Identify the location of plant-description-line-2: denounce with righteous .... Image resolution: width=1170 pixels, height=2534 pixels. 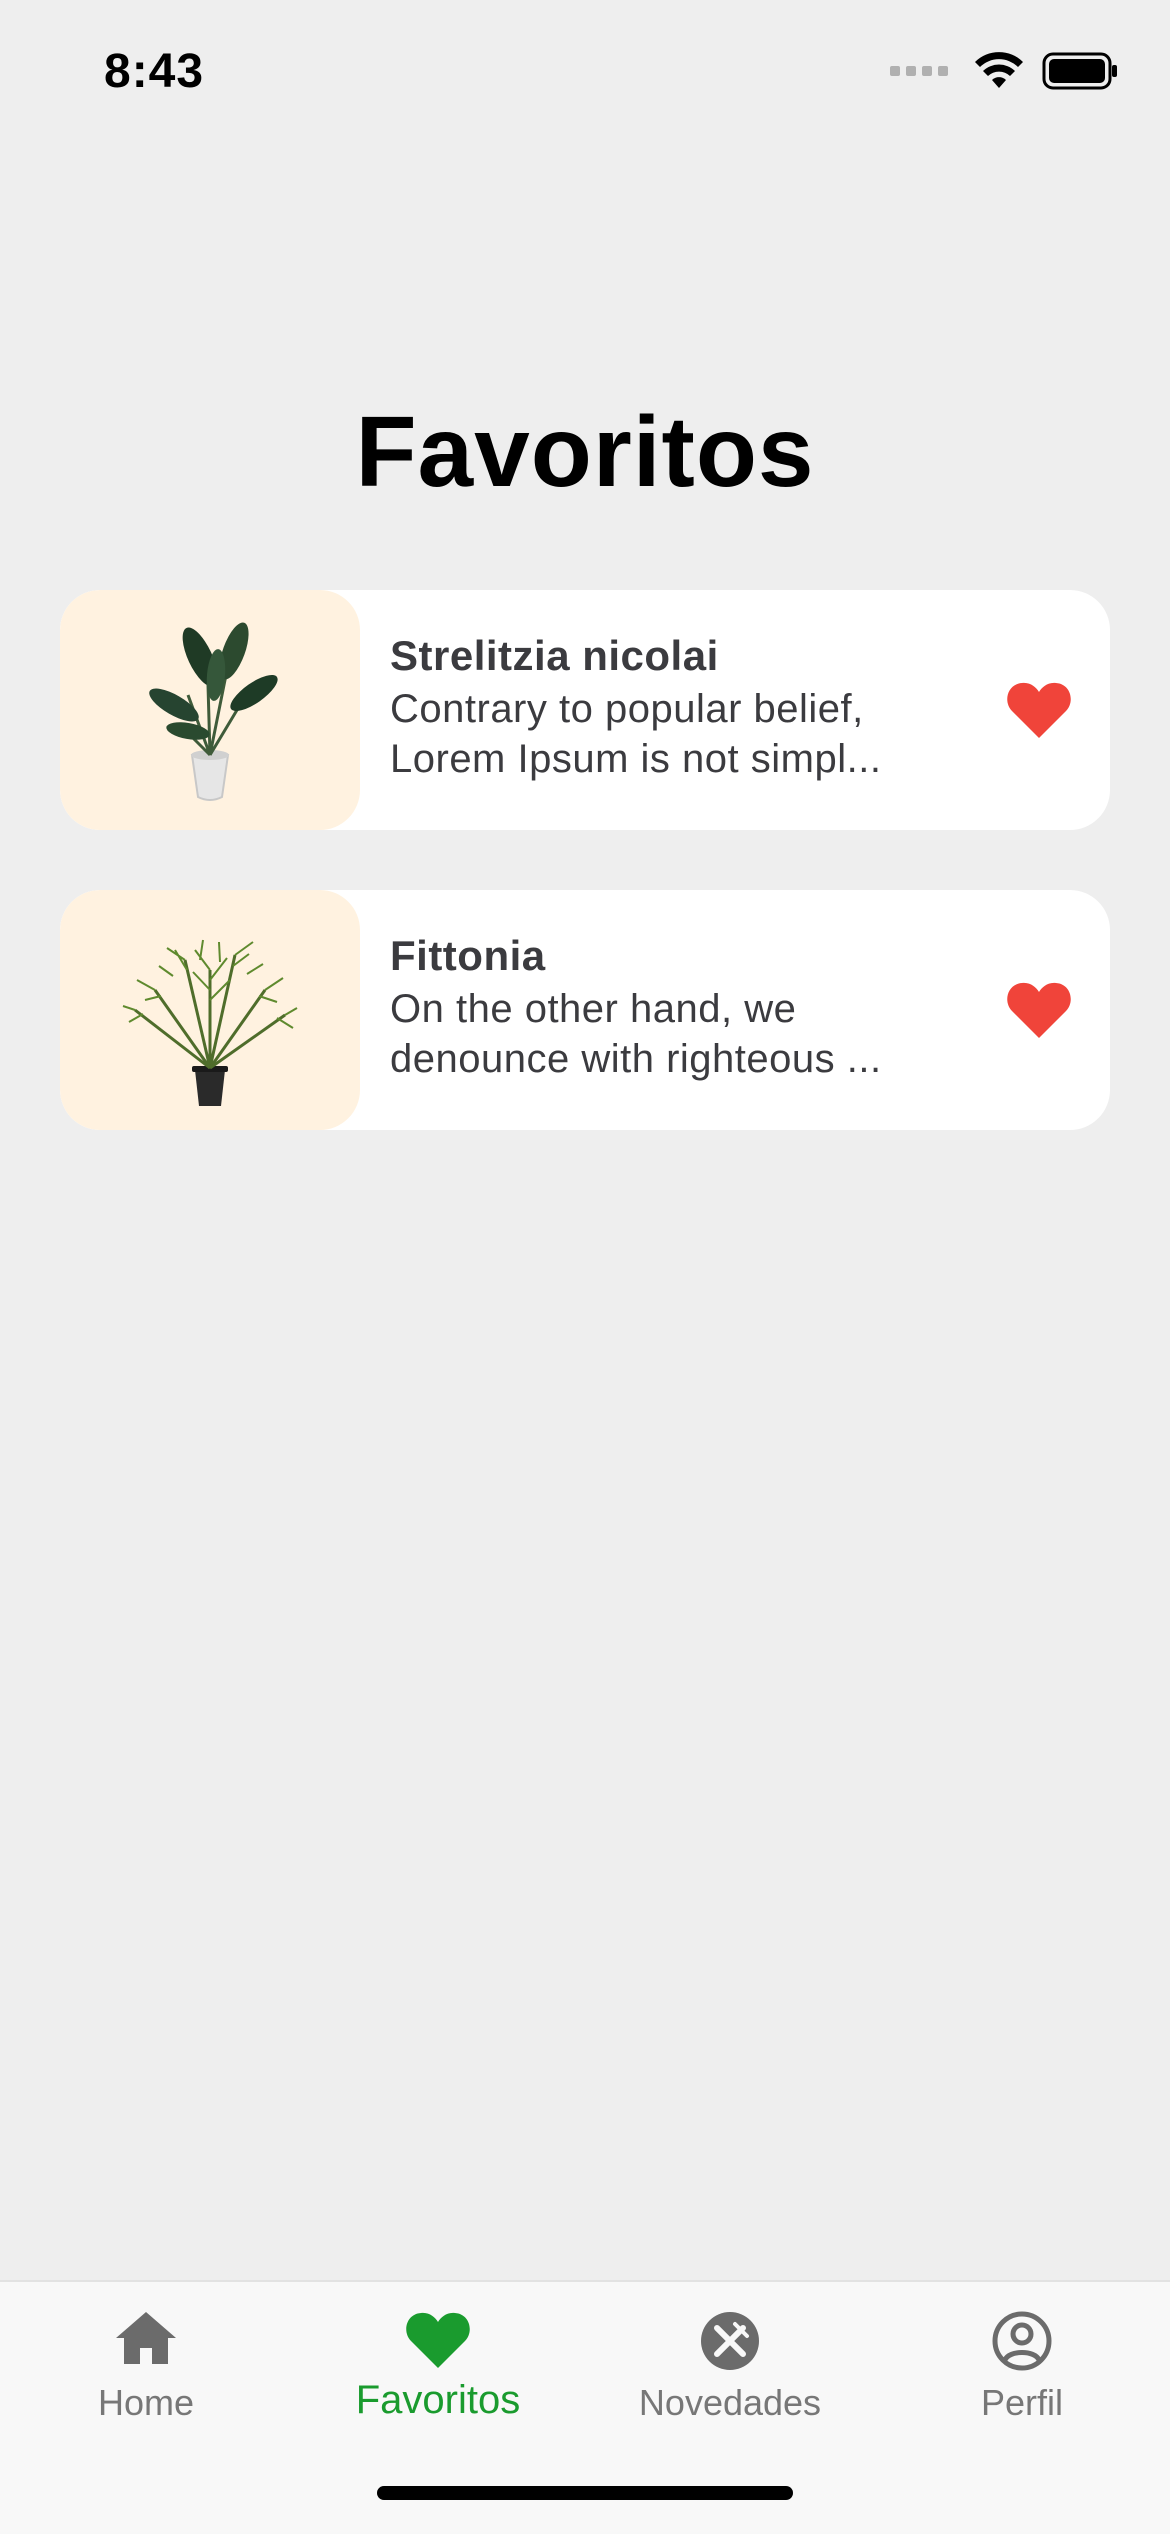
(636, 1059).